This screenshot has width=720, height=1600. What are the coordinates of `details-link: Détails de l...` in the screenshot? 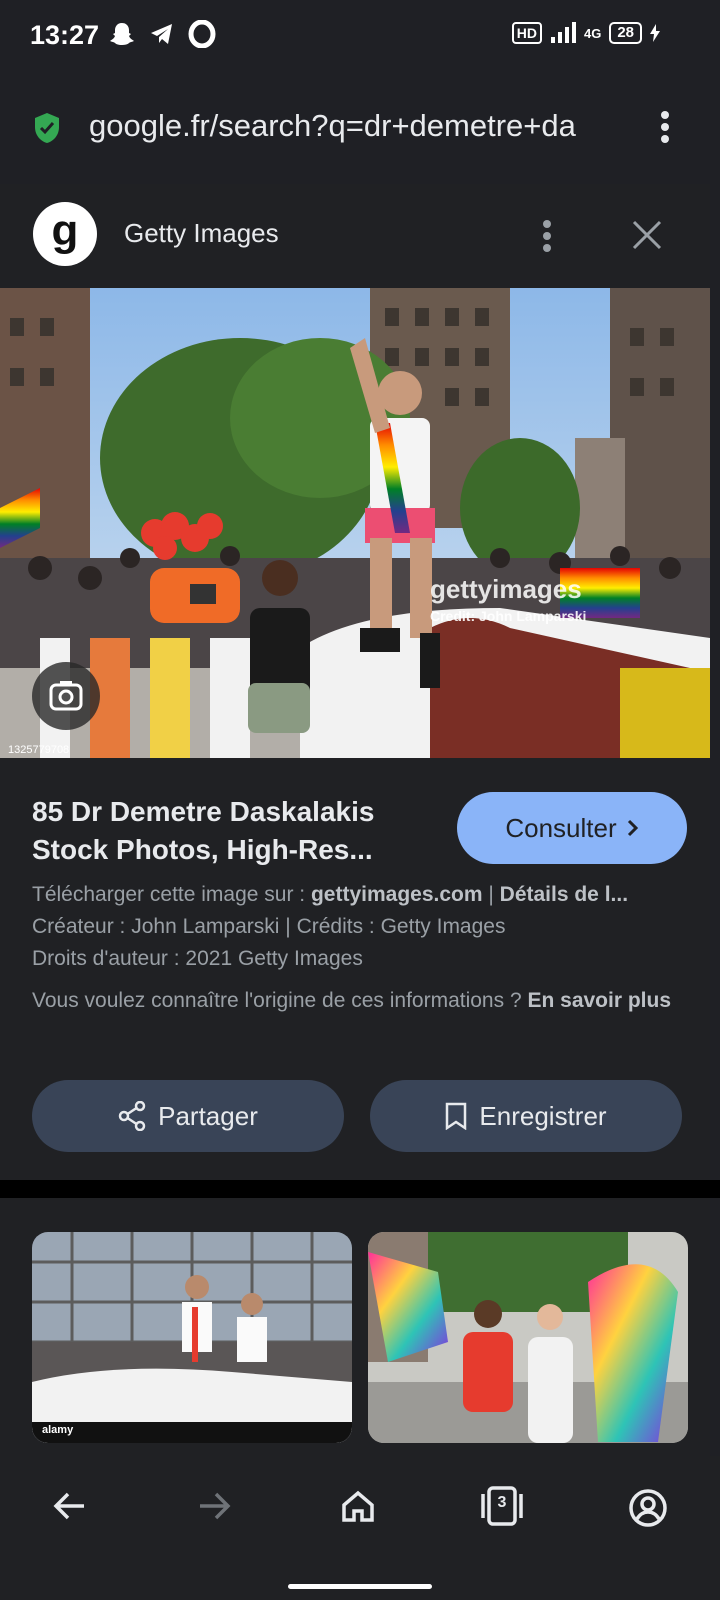 It's located at (564, 894).